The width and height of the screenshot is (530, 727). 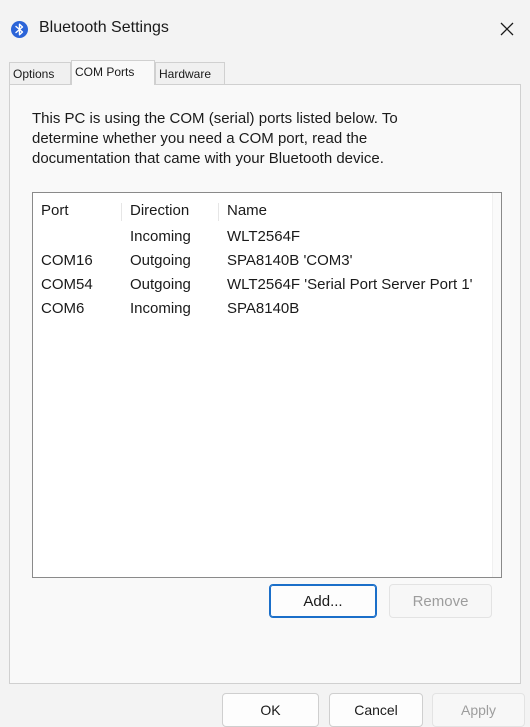 I want to click on window-title: Bluetooth Settings, so click(x=104, y=27).